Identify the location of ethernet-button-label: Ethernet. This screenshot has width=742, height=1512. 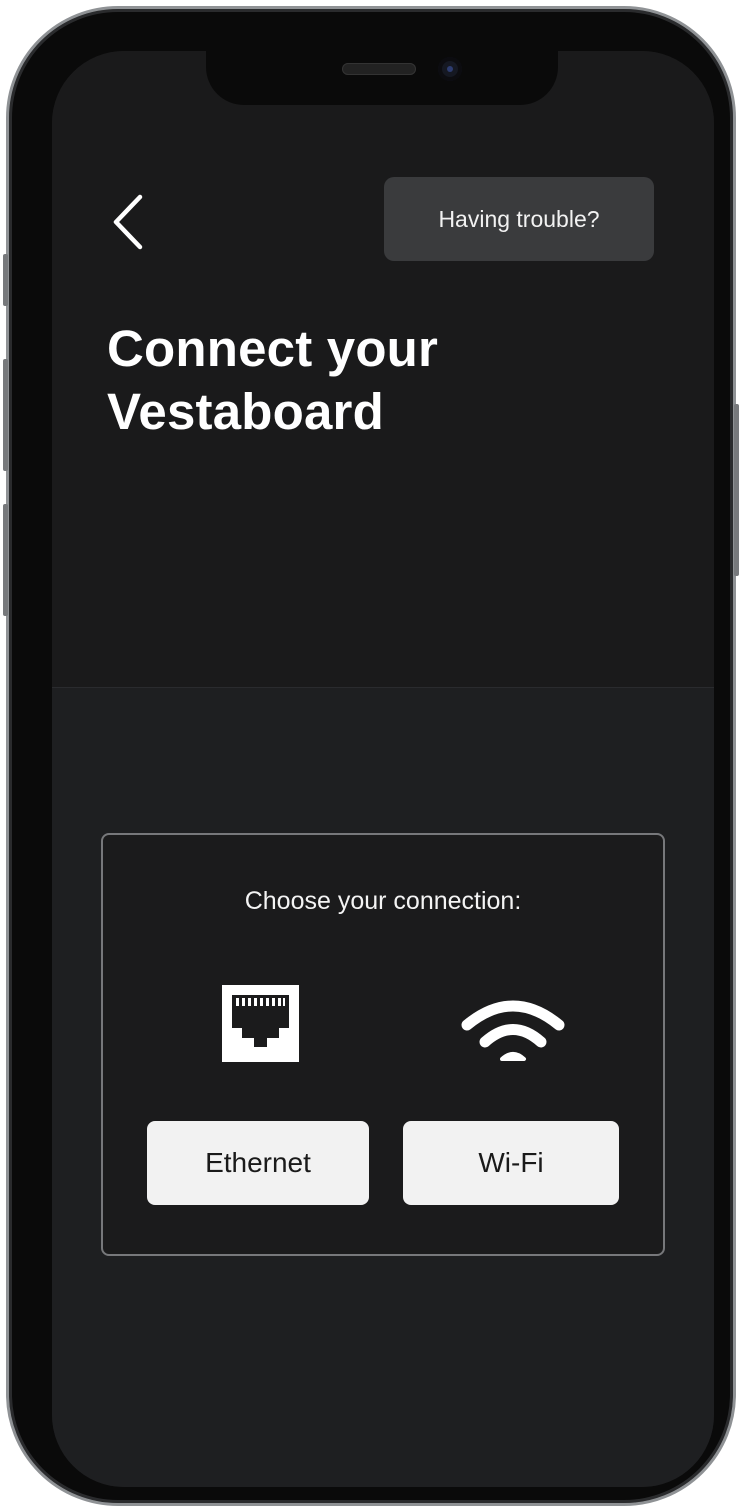
(258, 1162).